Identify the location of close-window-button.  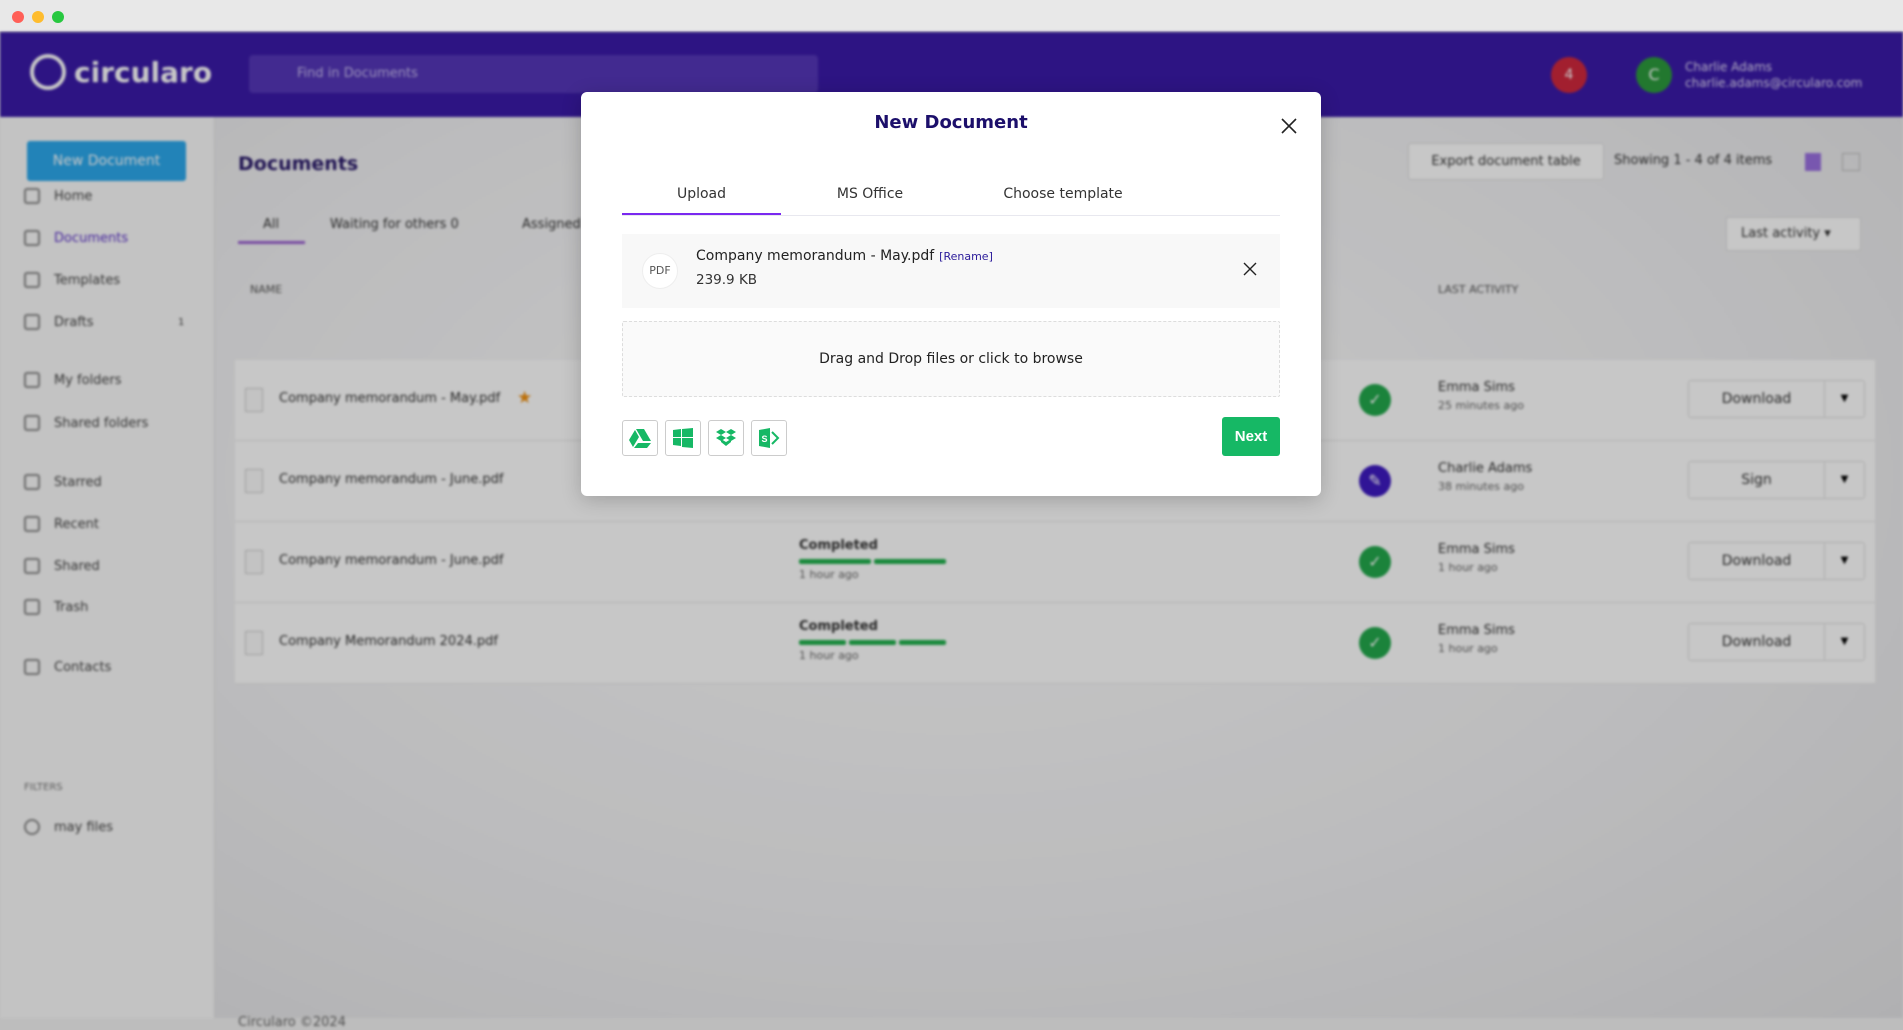
(18, 17).